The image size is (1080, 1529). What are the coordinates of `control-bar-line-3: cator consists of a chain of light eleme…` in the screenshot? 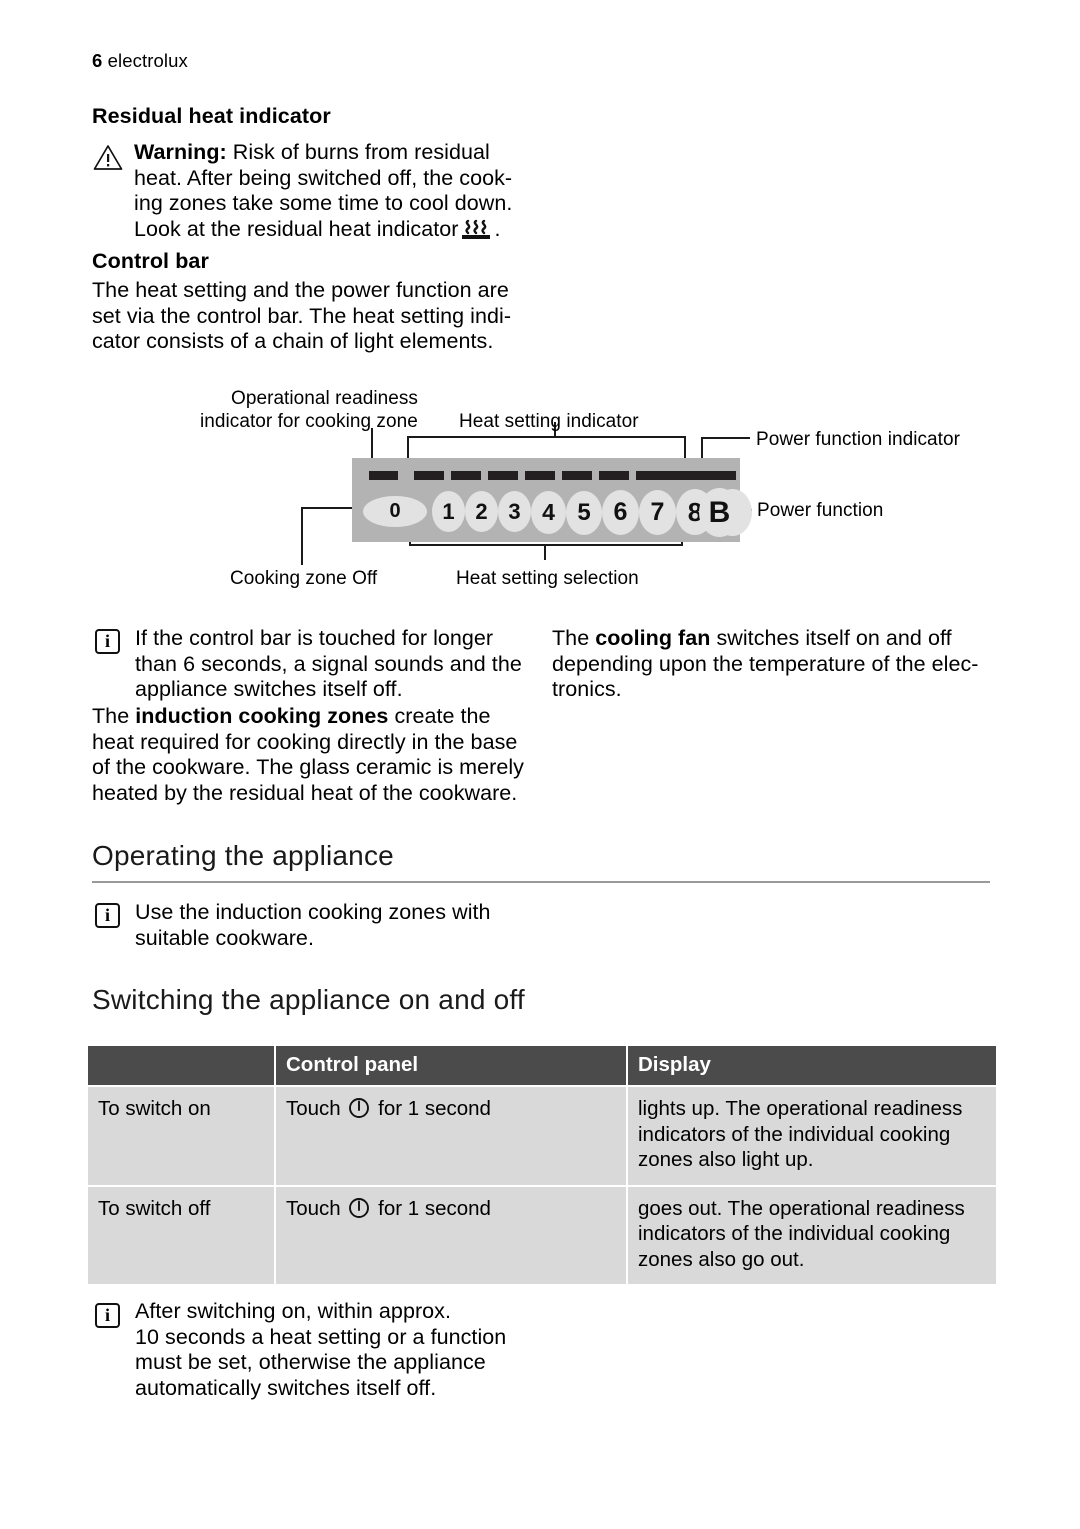 It's located at (293, 341).